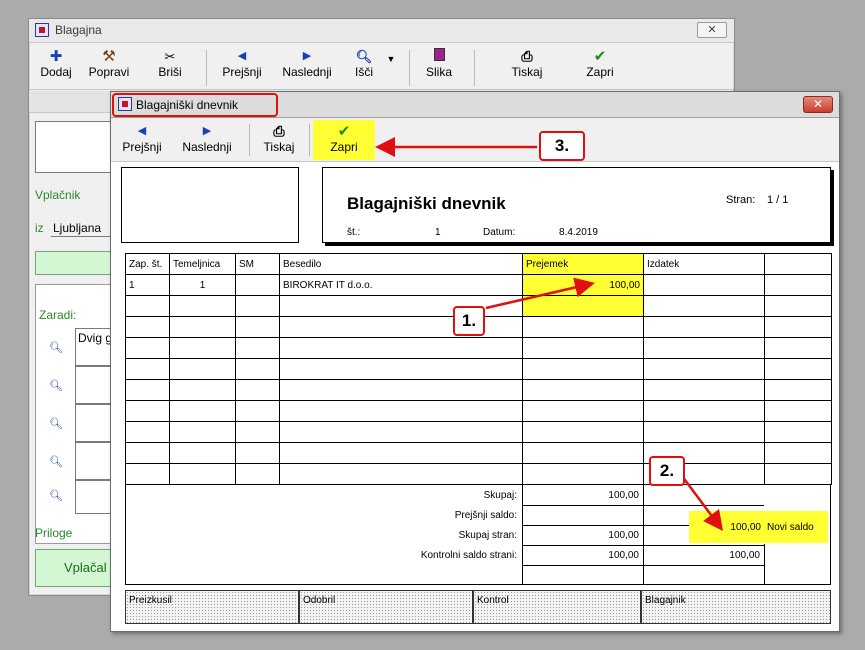 The image size is (865, 650). What do you see at coordinates (562, 146) in the screenshot?
I see `callout-3: 3.` at bounding box center [562, 146].